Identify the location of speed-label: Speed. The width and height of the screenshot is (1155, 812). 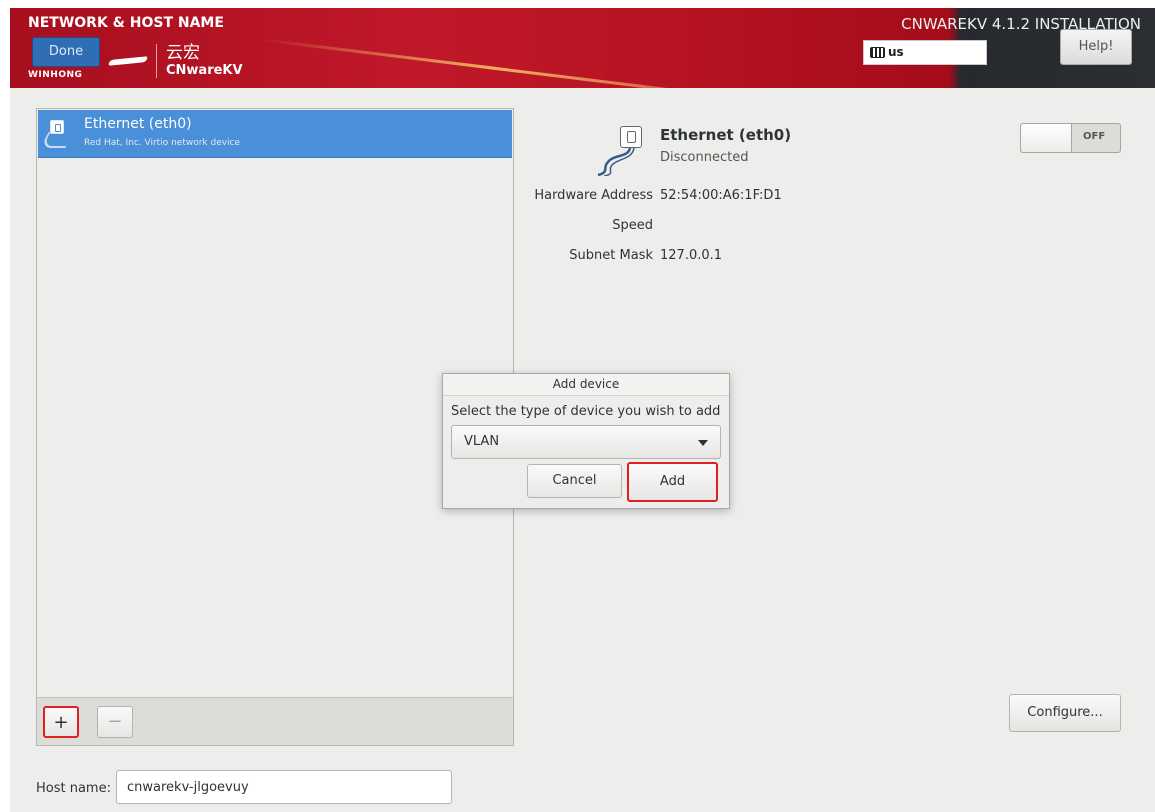
(632, 225).